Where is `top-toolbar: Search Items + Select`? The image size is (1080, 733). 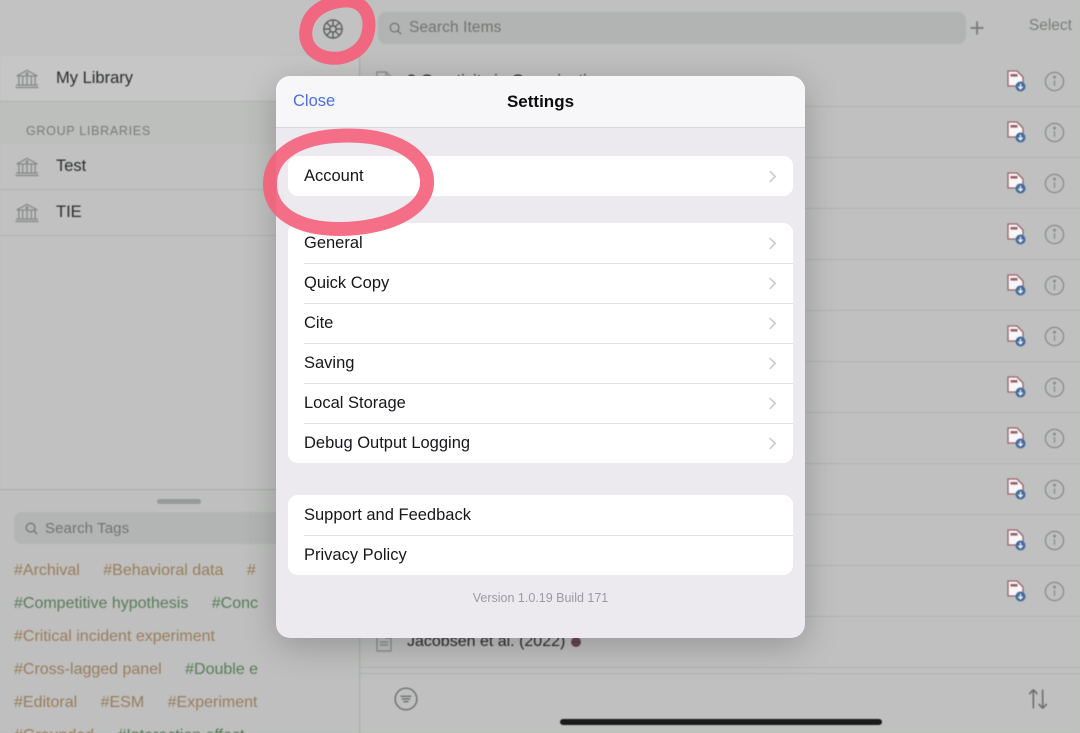
top-toolbar: Search Items + Select is located at coordinates (540, 28).